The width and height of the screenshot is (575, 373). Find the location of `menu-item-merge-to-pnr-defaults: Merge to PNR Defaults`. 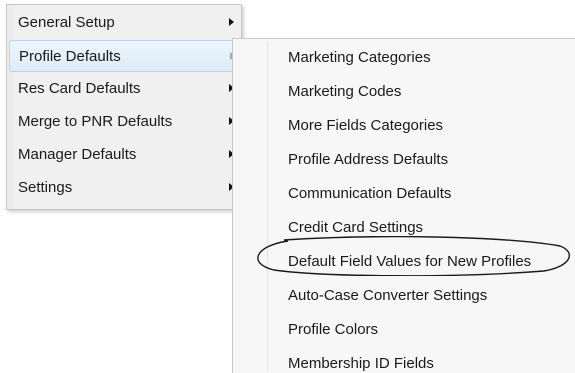

menu-item-merge-to-pnr-defaults: Merge to PNR Defaults is located at coordinates (124, 122).